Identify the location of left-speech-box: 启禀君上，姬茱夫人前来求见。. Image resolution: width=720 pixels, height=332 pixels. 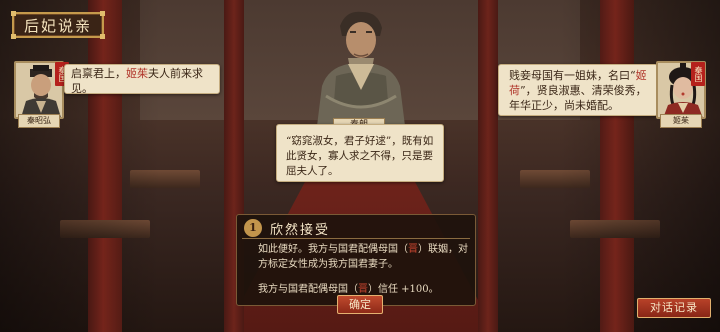
(142, 79).